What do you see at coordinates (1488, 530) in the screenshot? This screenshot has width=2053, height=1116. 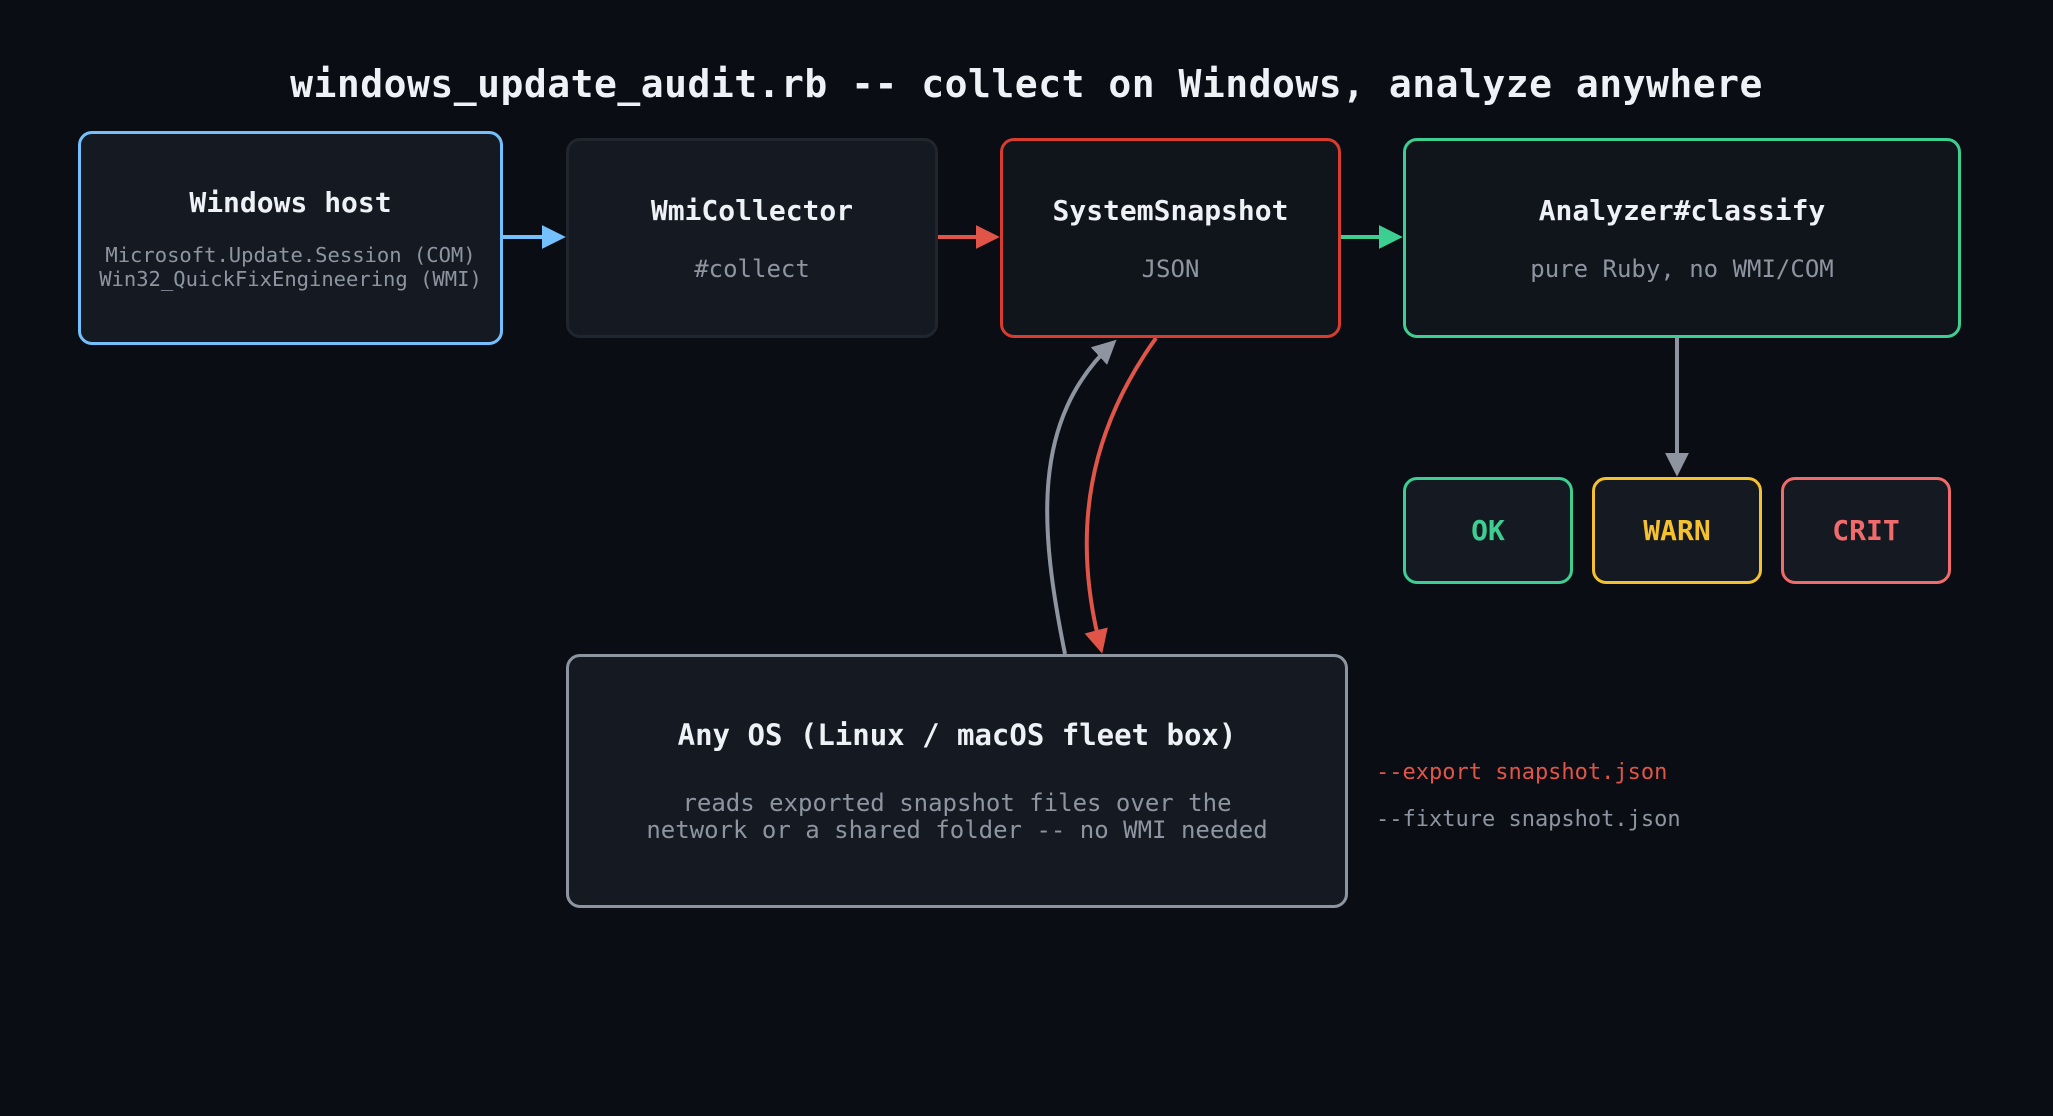 I see `status-ok-badge: OK` at bounding box center [1488, 530].